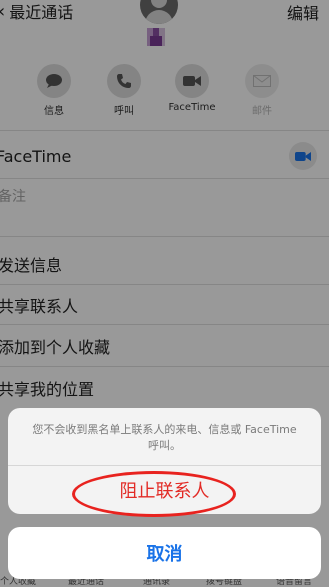  Describe the element at coordinates (154, 494) in the screenshot. I see `annotation-circle` at that location.